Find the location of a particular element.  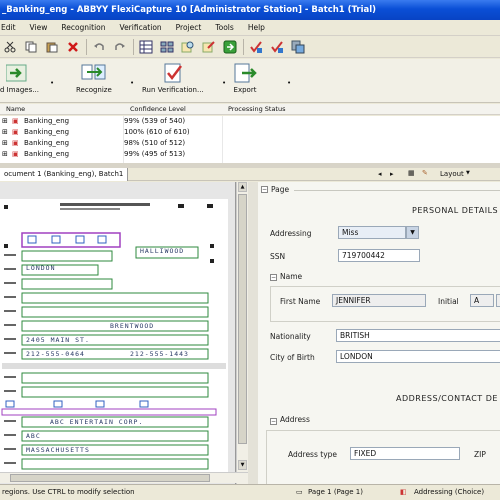

chevron-down-icon: ▼ is located at coordinates (412, 232).